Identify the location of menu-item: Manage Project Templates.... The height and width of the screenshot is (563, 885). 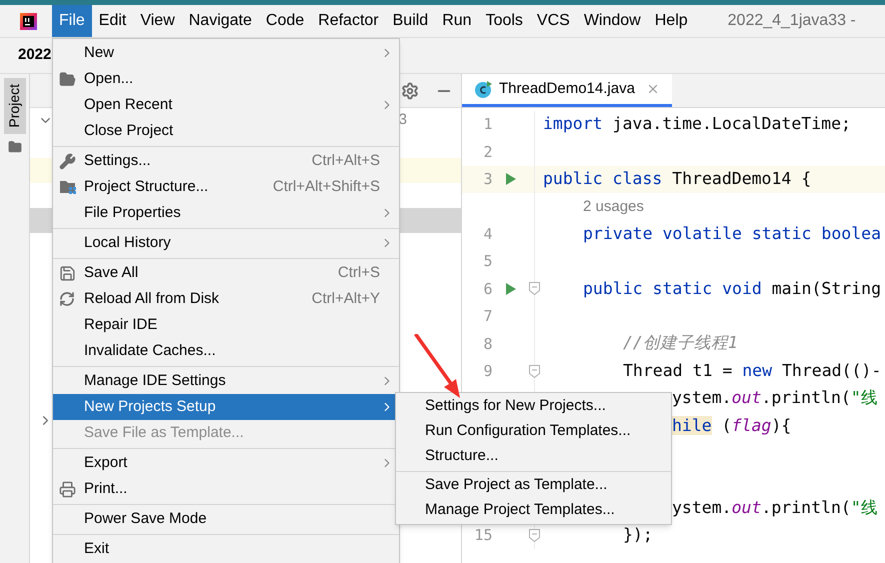
(533, 510).